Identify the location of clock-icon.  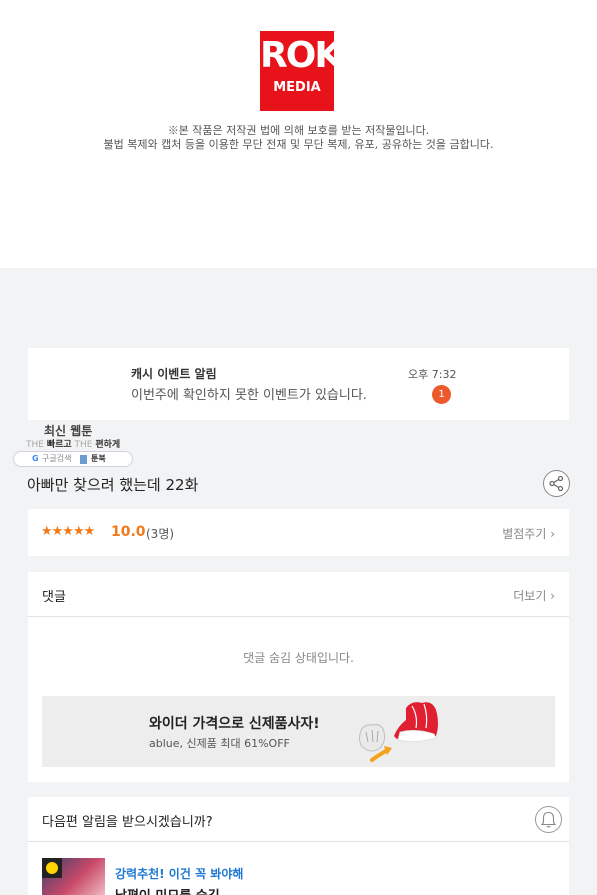
(52, 868).